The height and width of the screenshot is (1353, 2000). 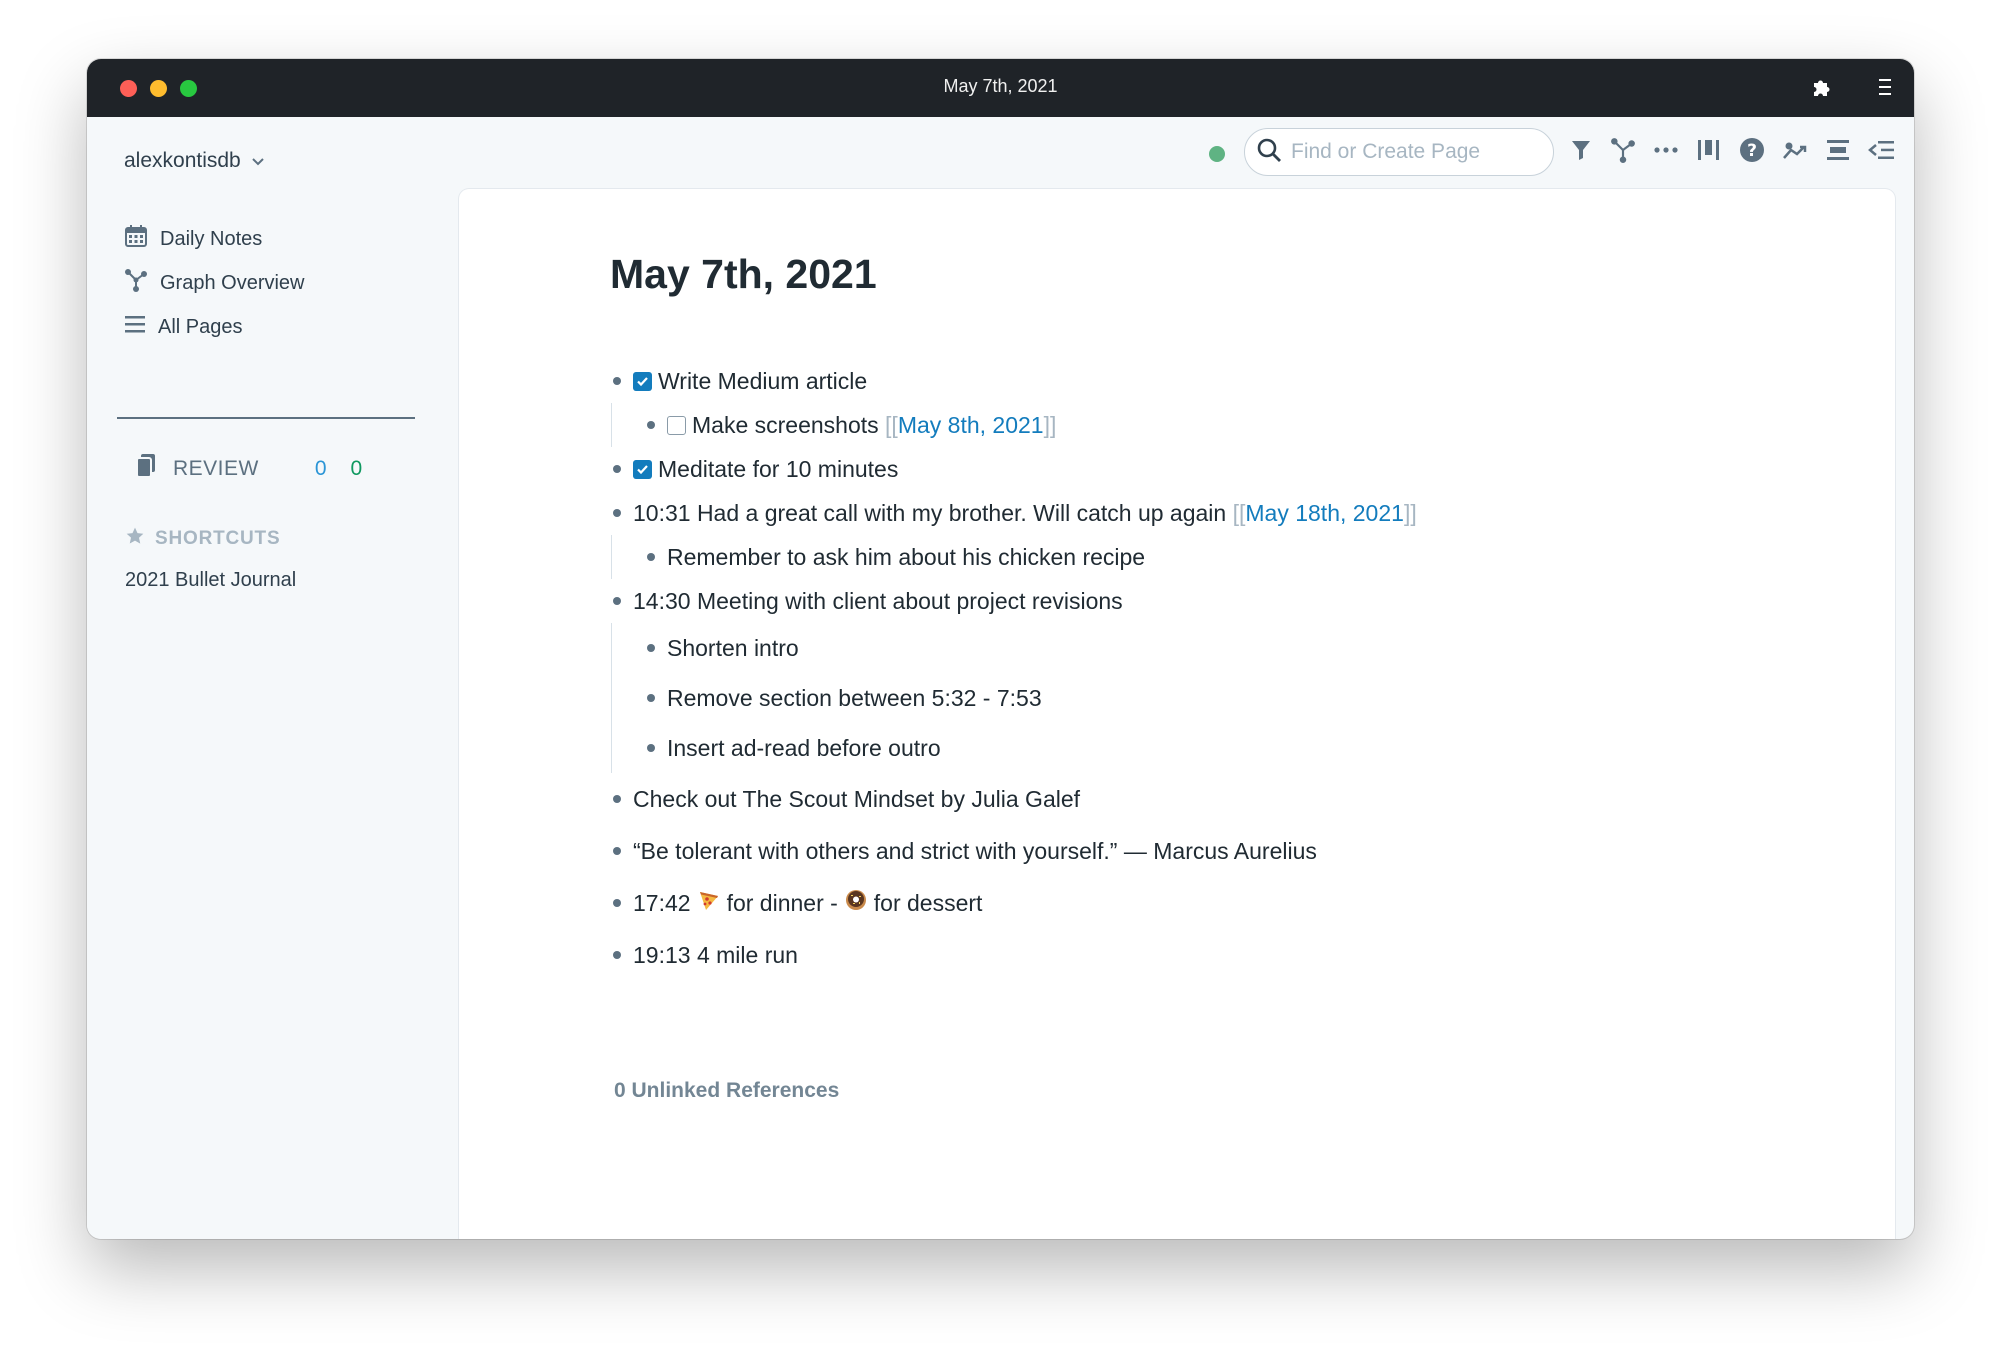 What do you see at coordinates (709, 903) in the screenshot?
I see `pizza-emoji` at bounding box center [709, 903].